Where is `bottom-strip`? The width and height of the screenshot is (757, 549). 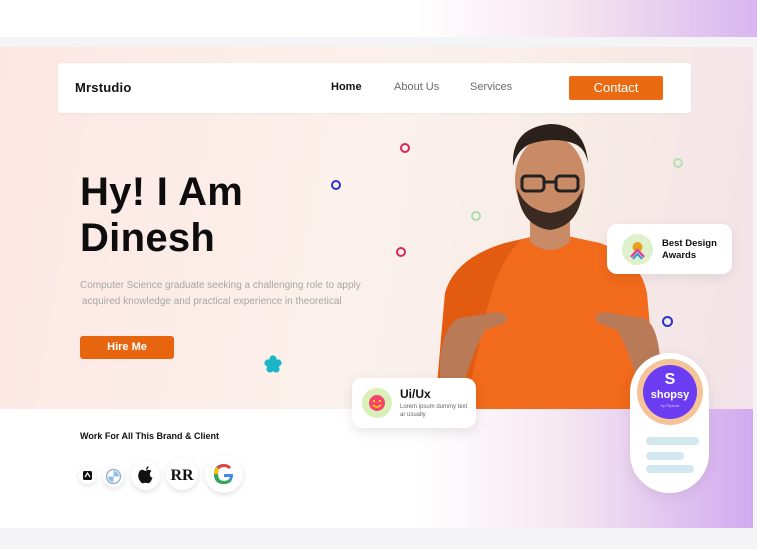 bottom-strip is located at coordinates (378, 538).